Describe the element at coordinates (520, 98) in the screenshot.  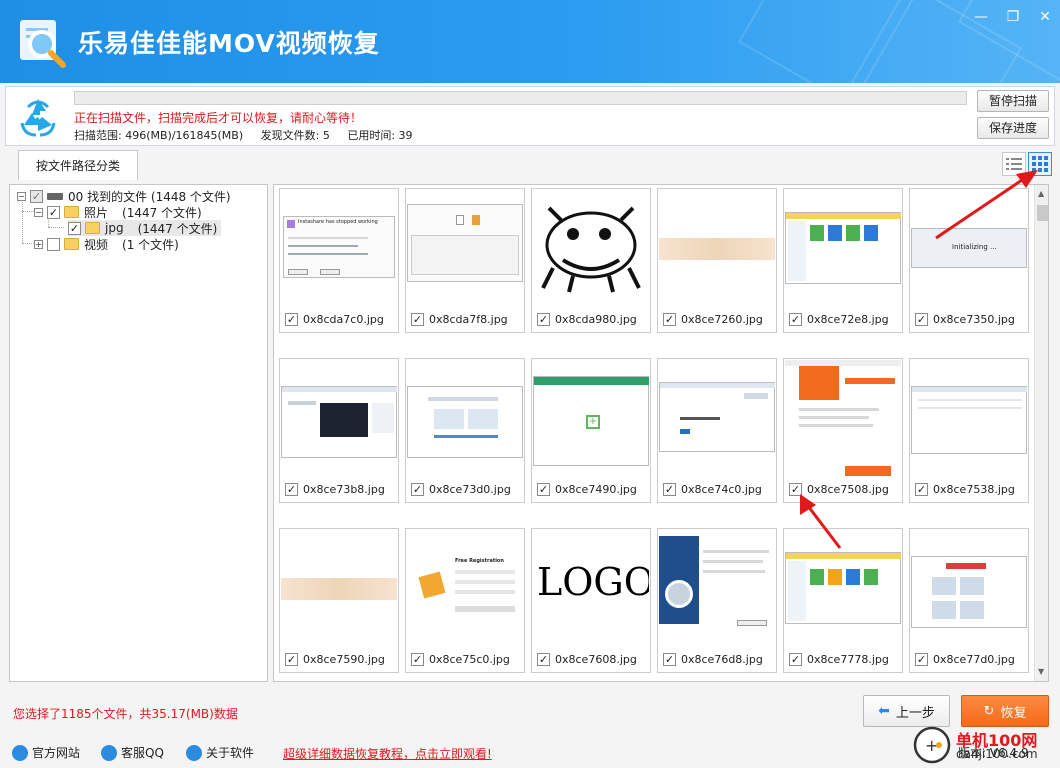
I see `scan-progress-bar` at that location.